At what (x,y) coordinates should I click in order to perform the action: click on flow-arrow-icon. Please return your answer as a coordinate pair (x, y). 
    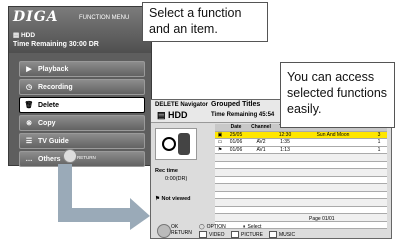
    Looking at the image, I should click on (104, 197).